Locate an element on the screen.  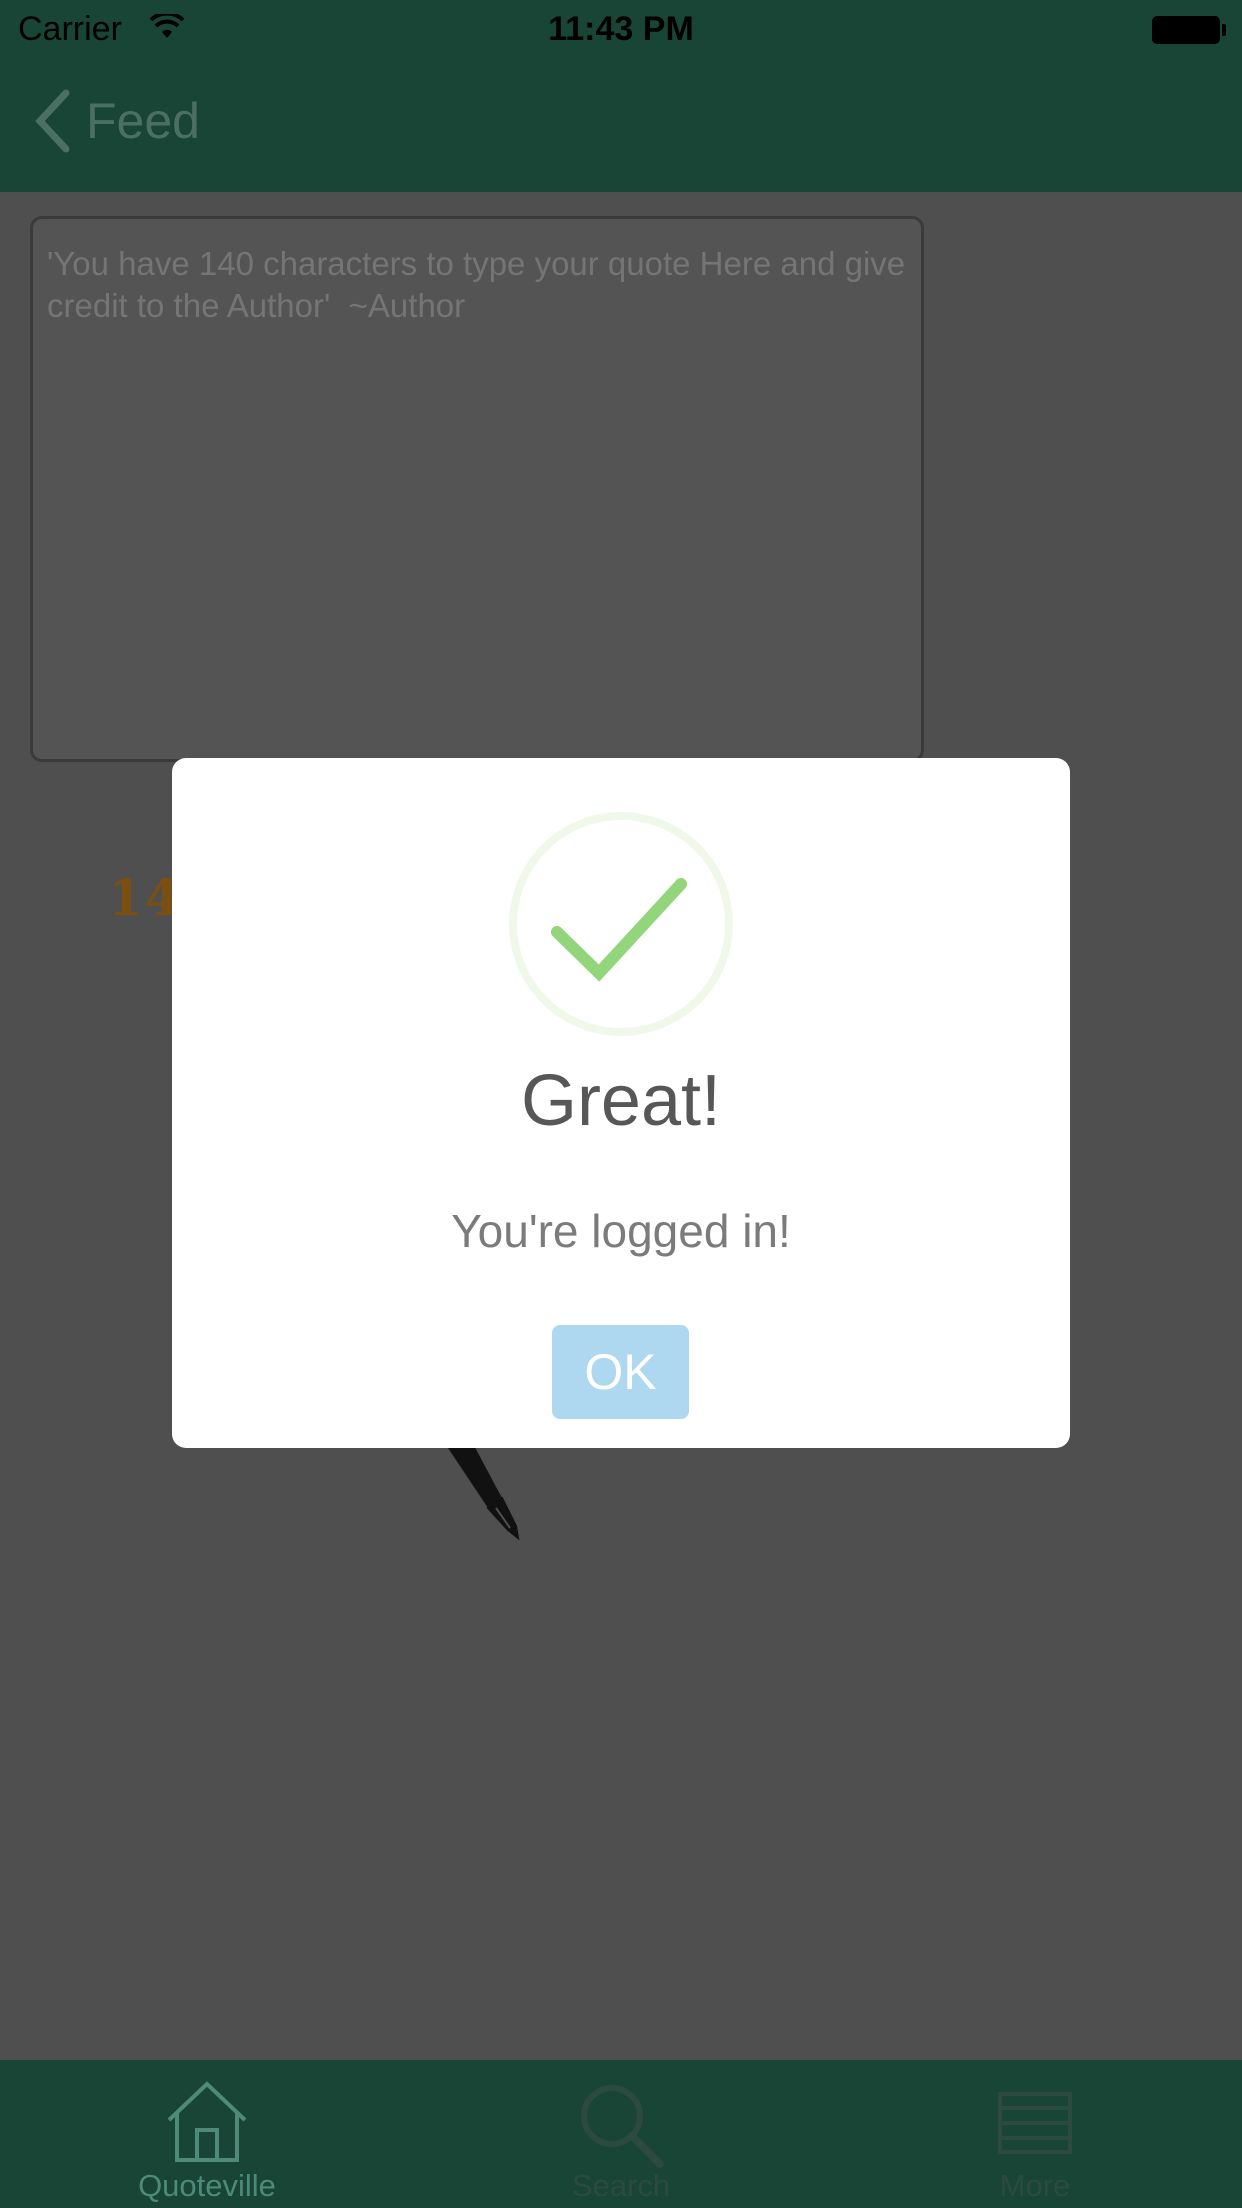
alert-title: Great! is located at coordinates (621, 1101).